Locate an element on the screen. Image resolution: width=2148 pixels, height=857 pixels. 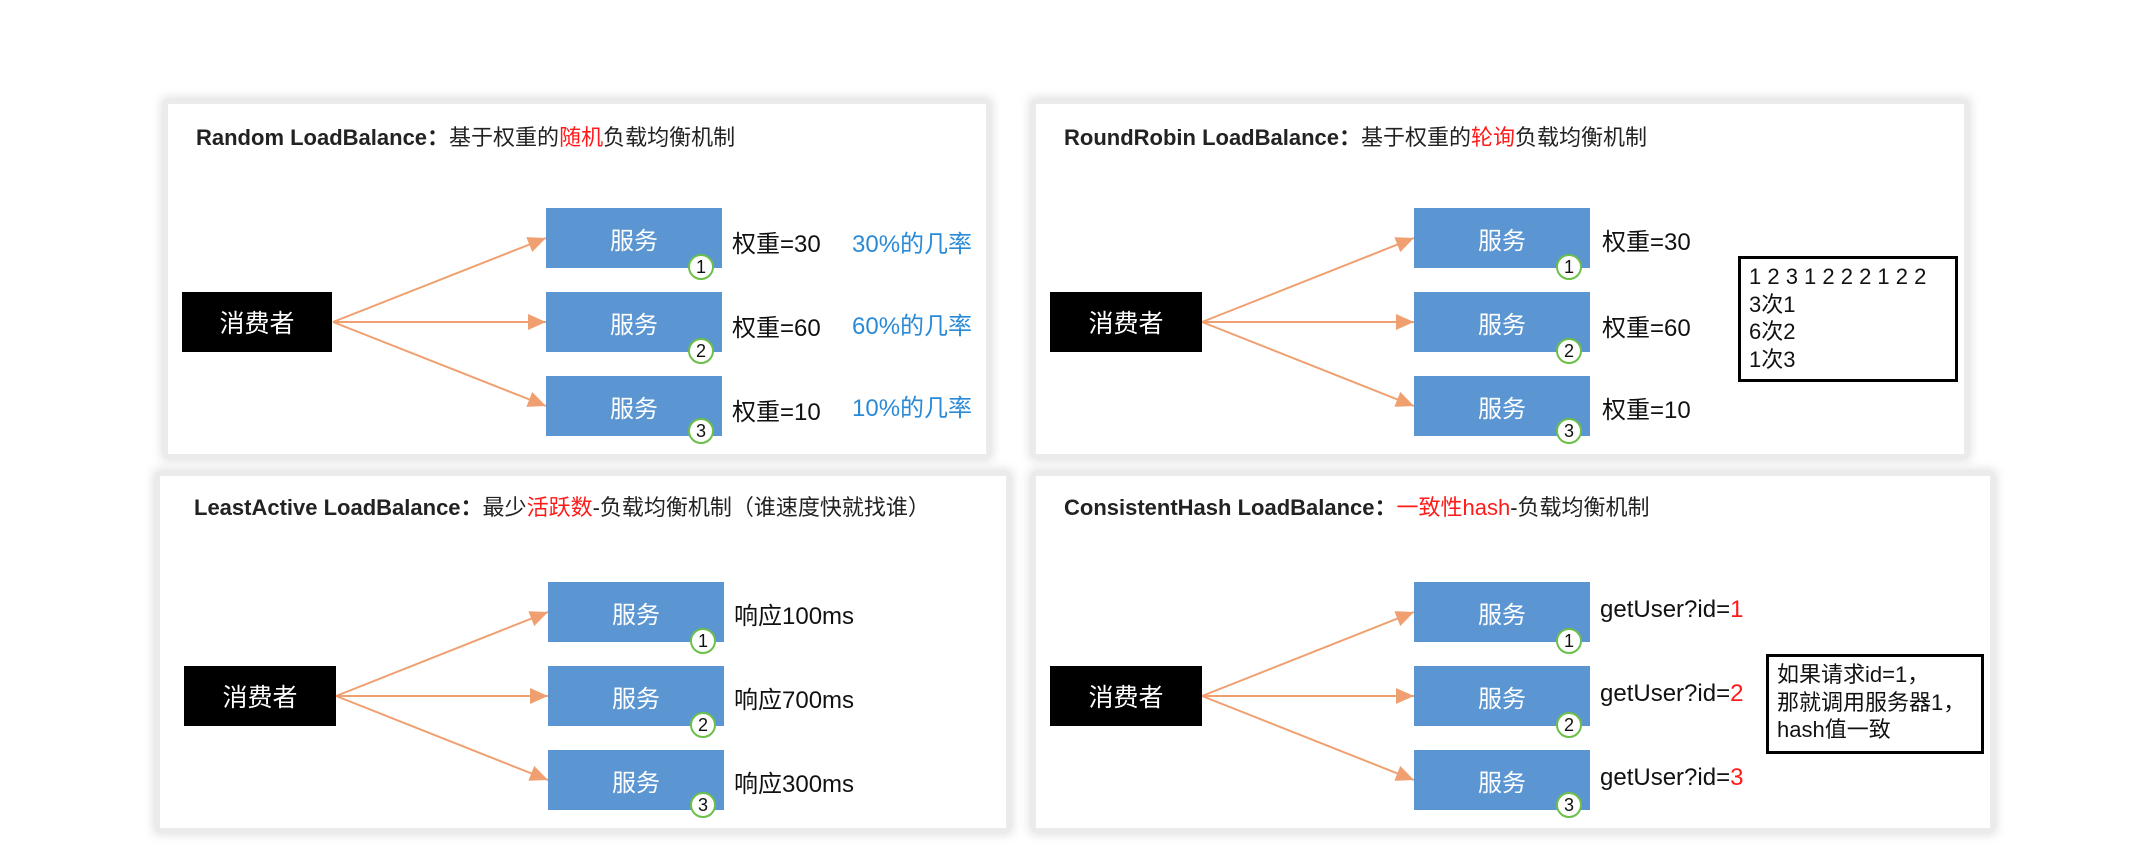
note-line-3: 6次2 is located at coordinates (1772, 331).